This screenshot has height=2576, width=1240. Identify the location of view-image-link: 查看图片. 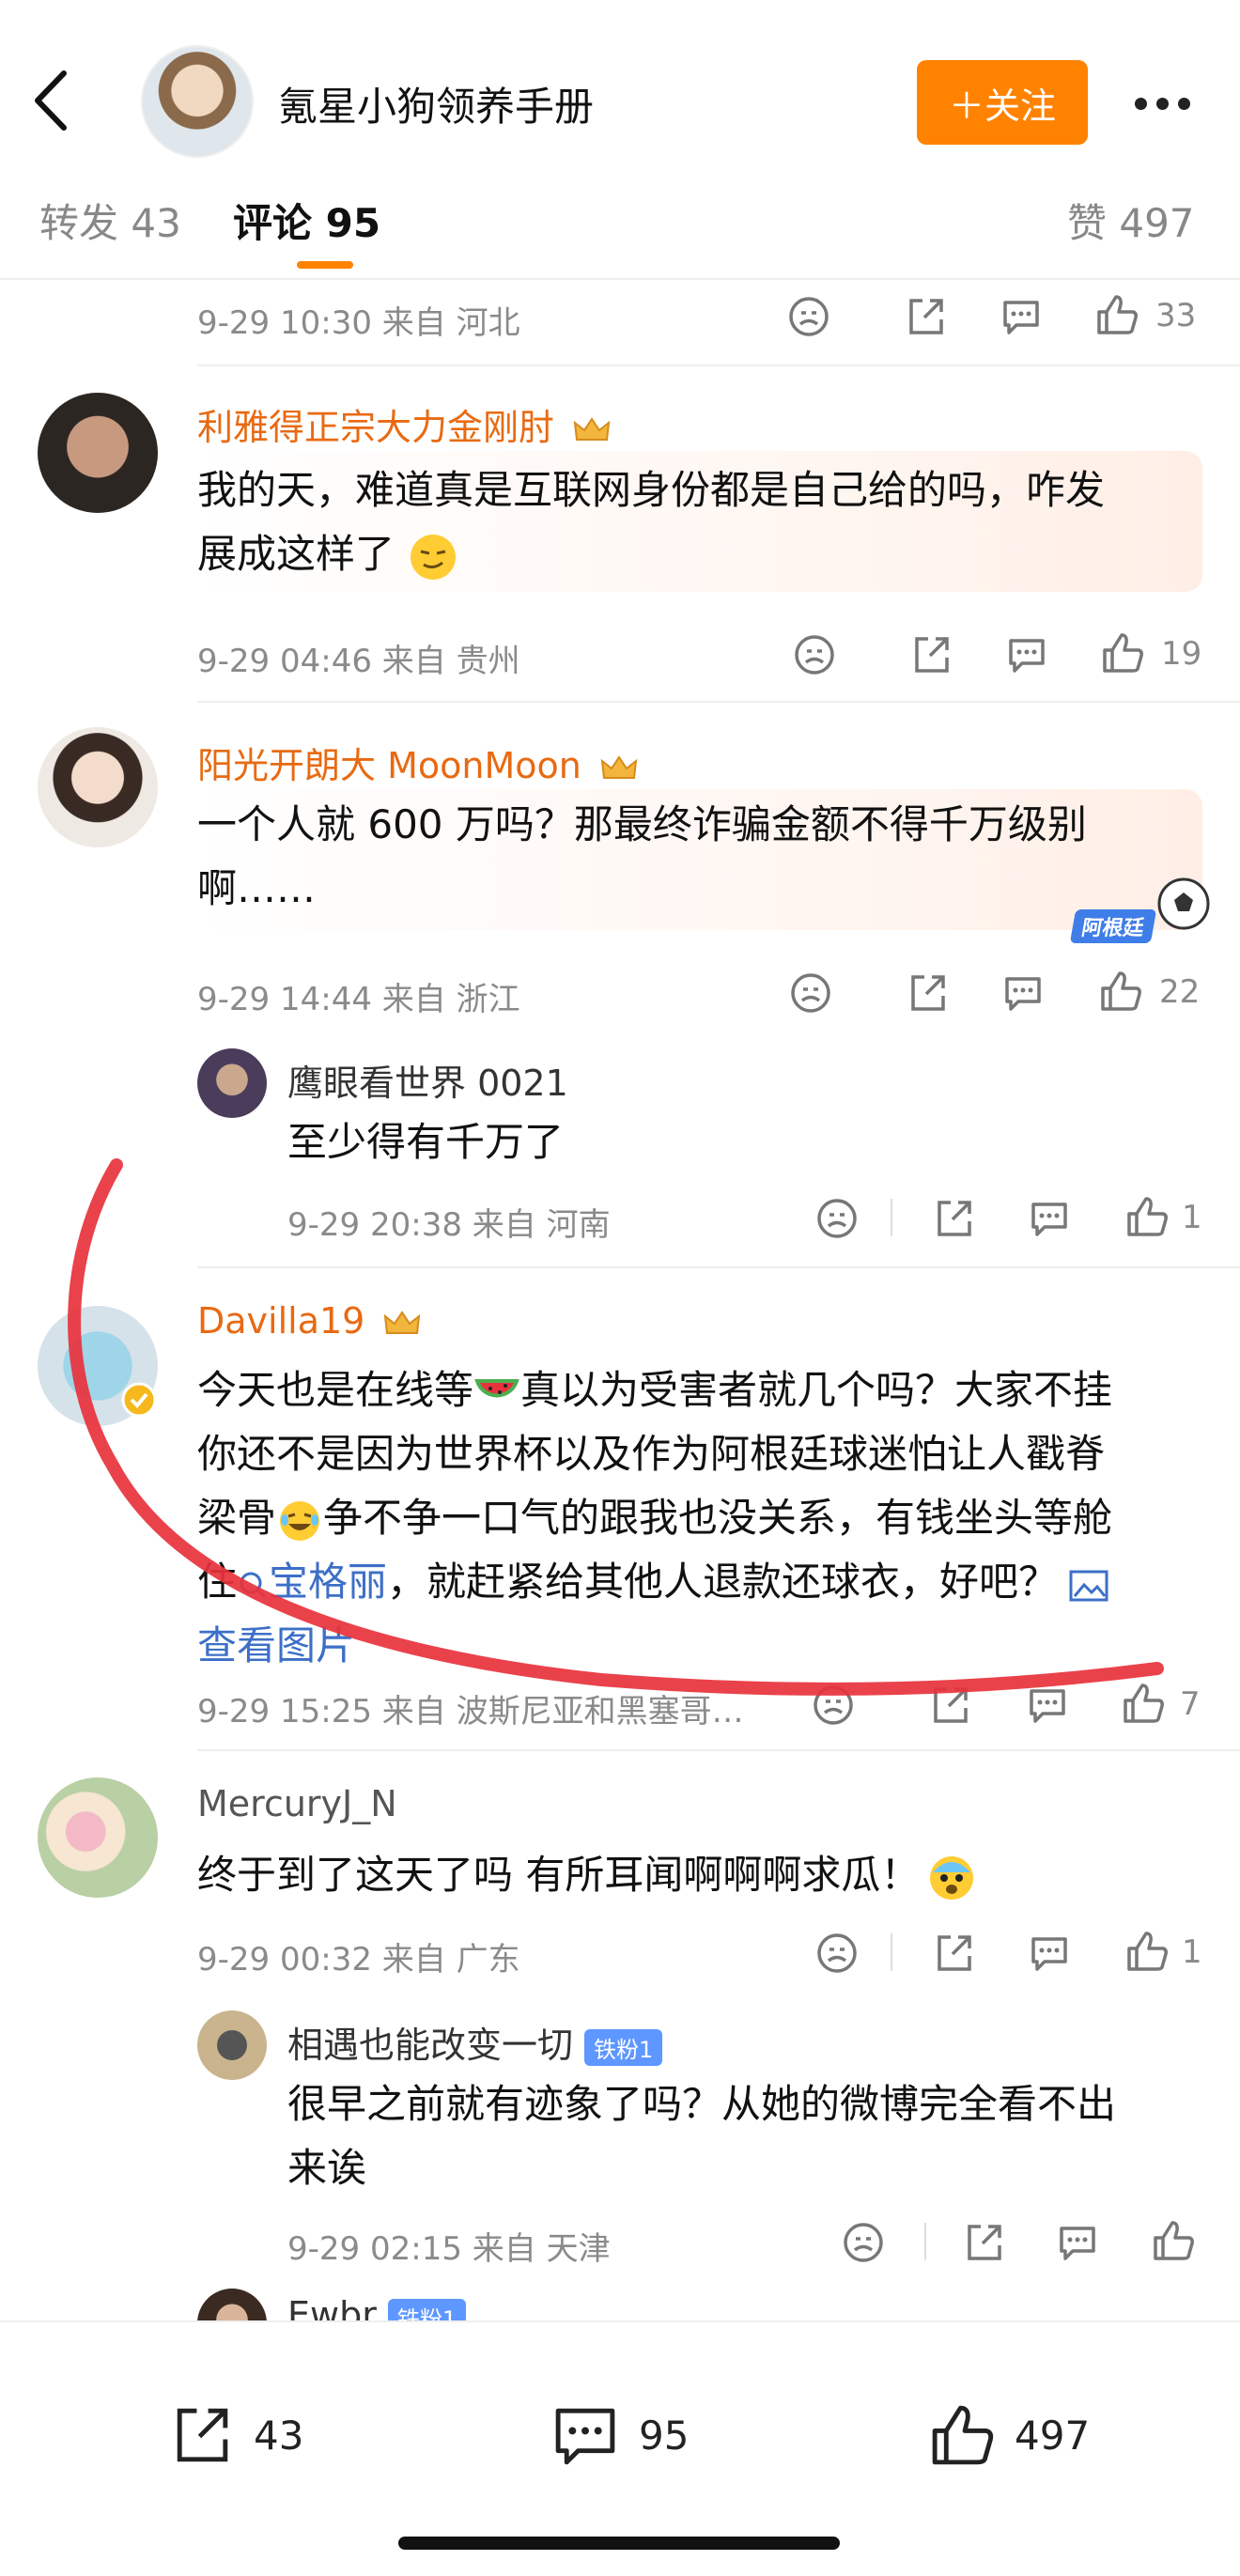
(695, 1646).